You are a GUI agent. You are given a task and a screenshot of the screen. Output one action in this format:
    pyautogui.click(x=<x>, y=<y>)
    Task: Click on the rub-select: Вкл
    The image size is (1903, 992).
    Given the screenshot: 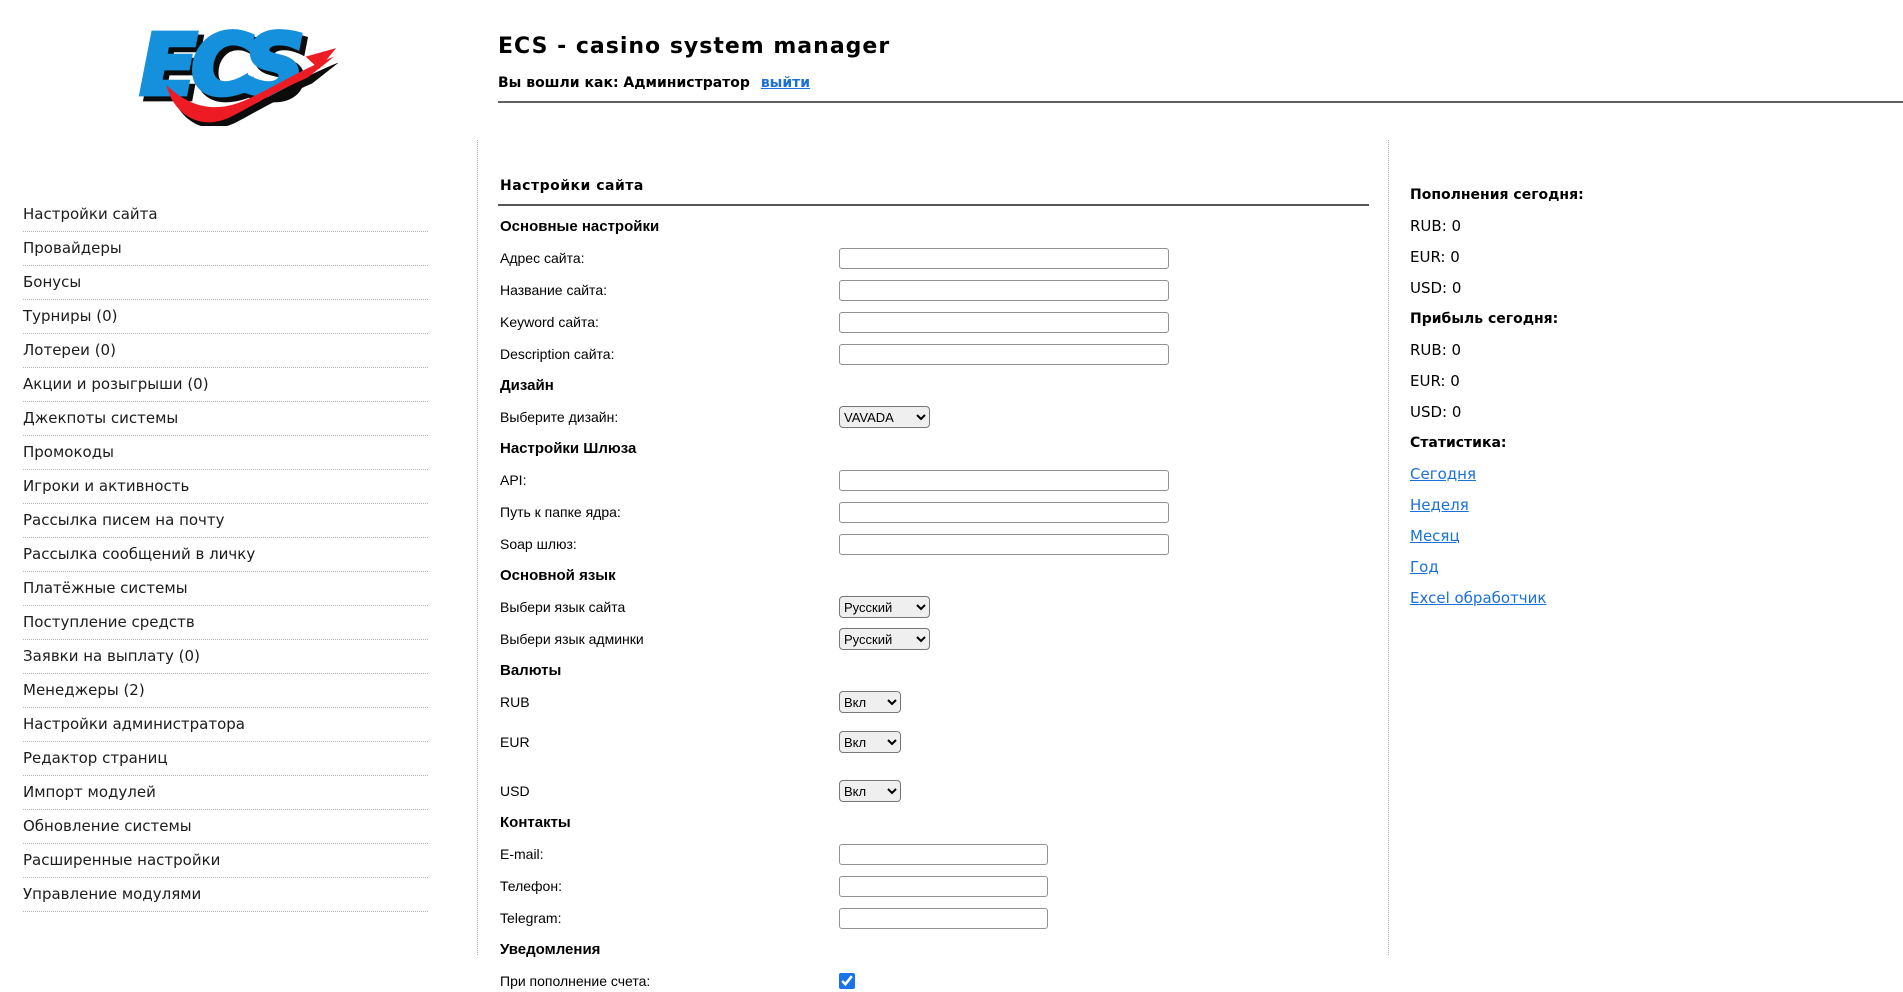 What is the action you would take?
    pyautogui.click(x=870, y=702)
    